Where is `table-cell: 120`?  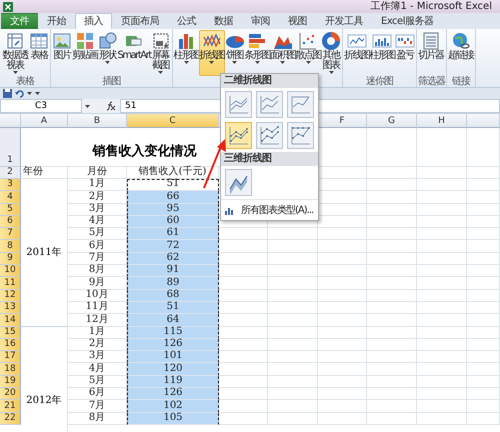
table-cell: 120 is located at coordinates (173, 369).